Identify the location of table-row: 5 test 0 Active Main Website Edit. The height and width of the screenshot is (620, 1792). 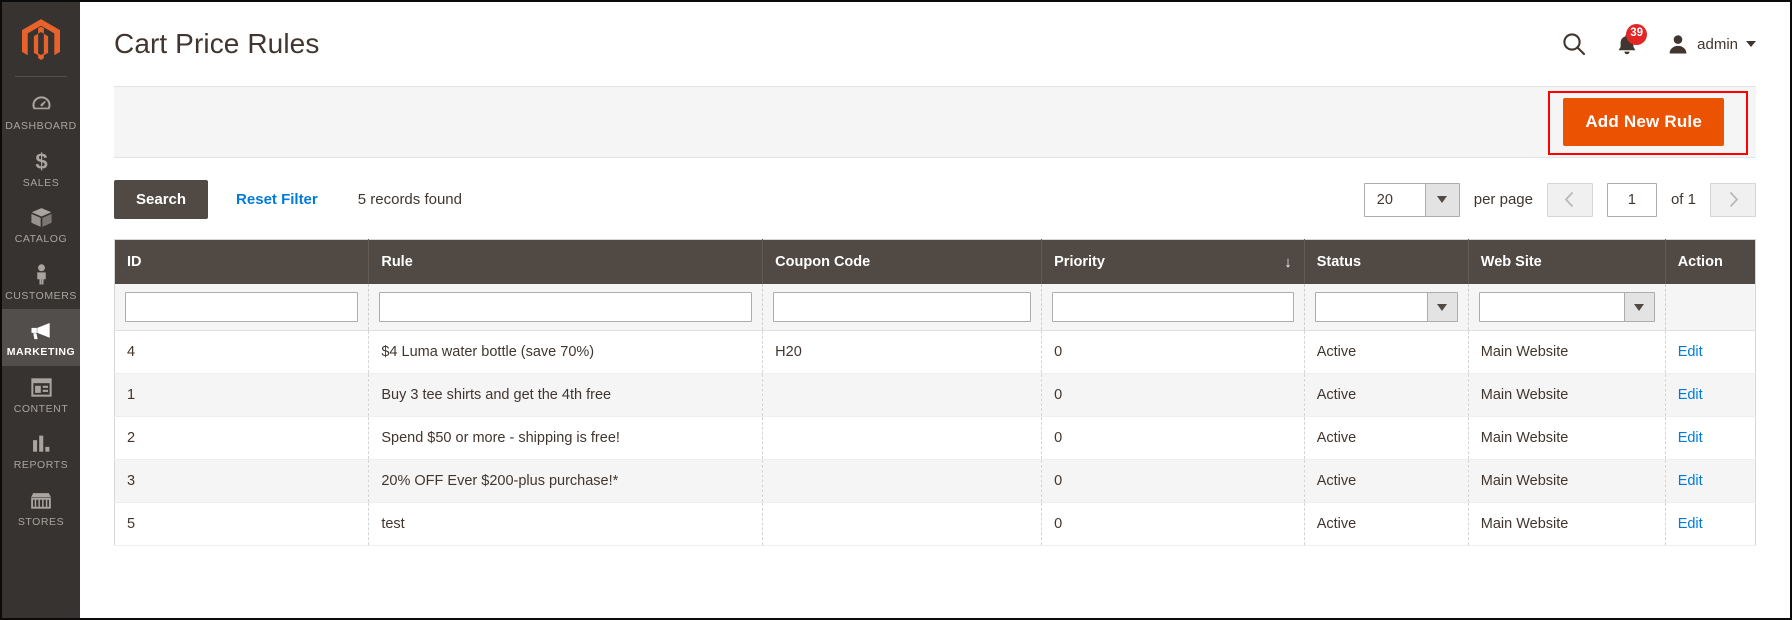
(935, 524).